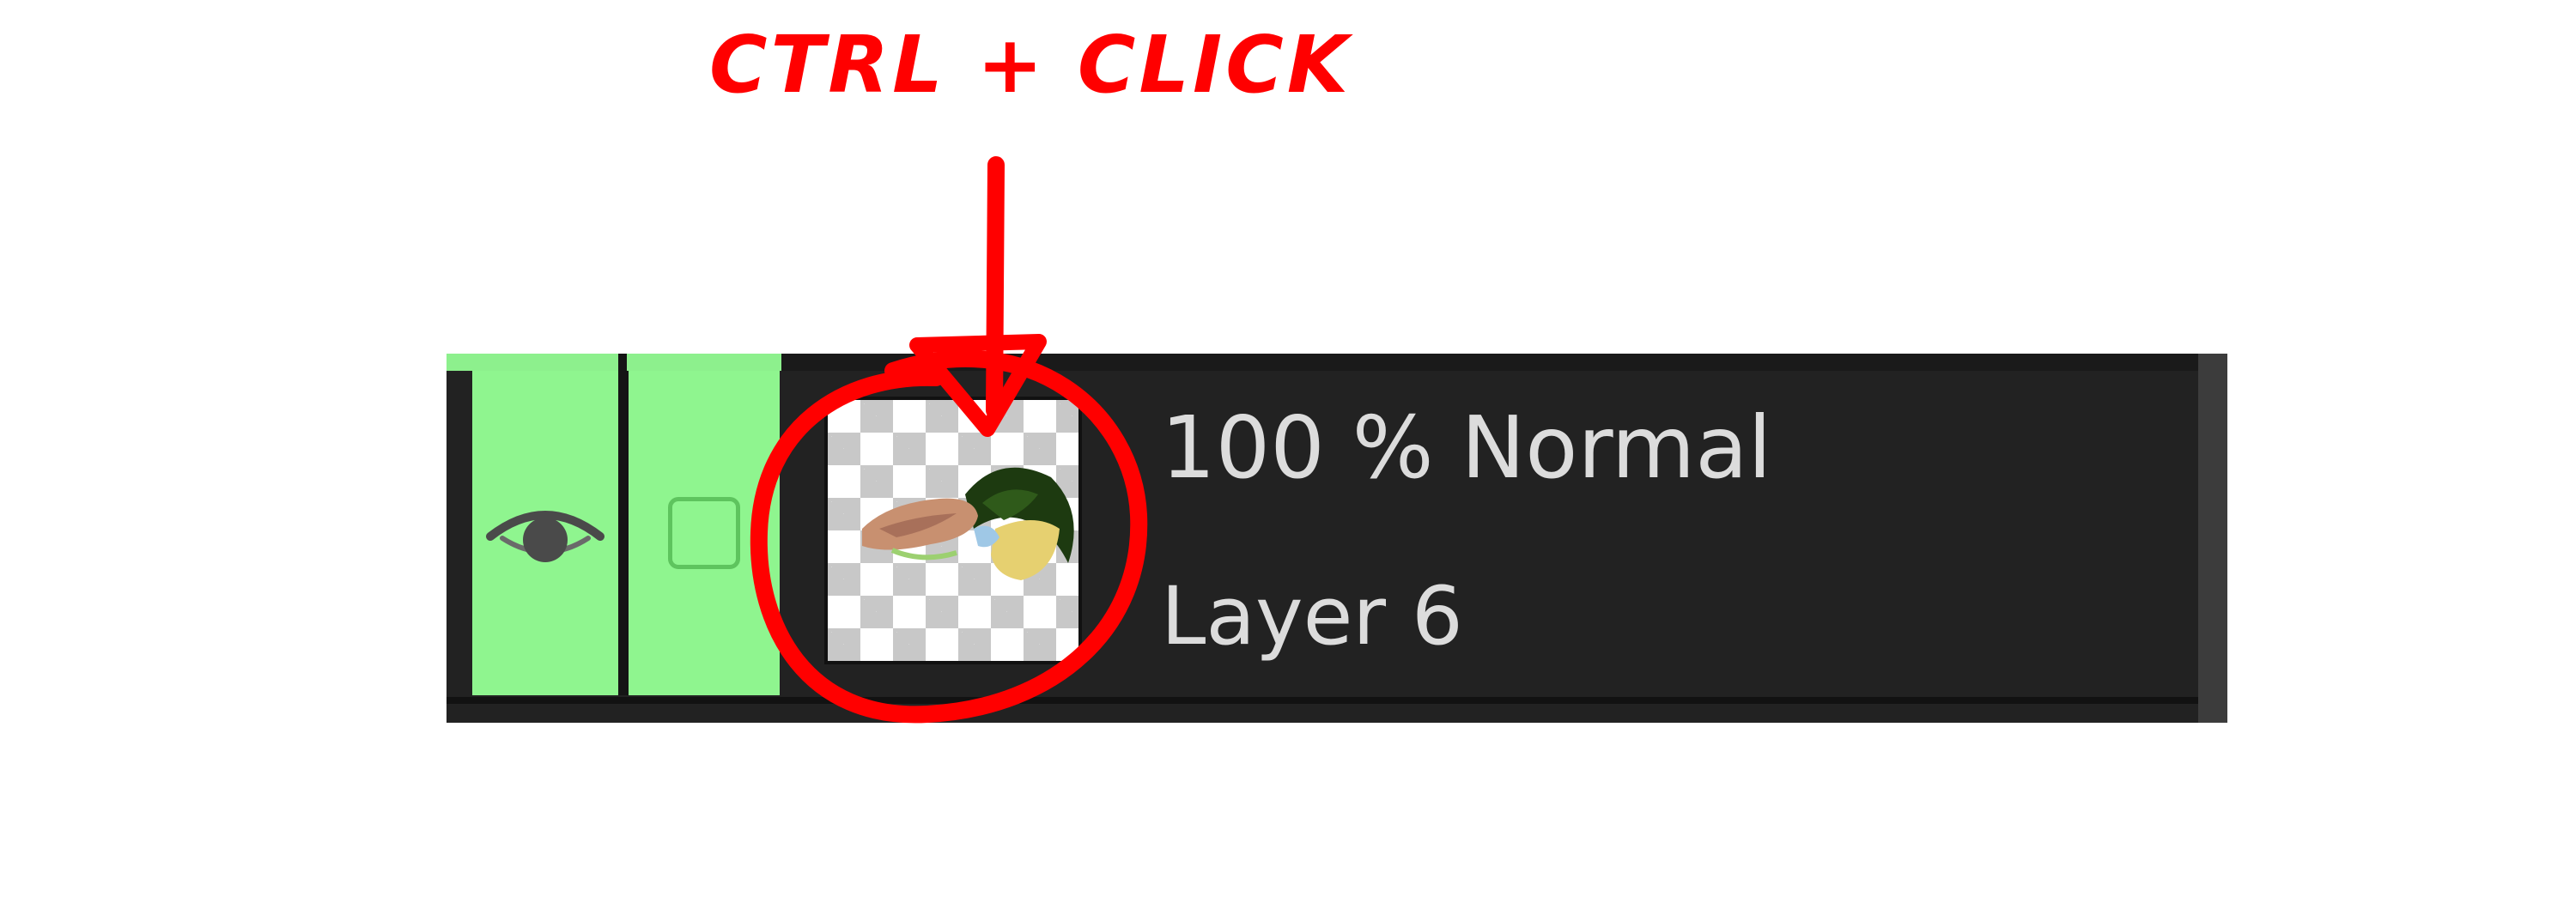 This screenshot has height=915, width=2576. I want to click on row-divider, so click(1323, 701).